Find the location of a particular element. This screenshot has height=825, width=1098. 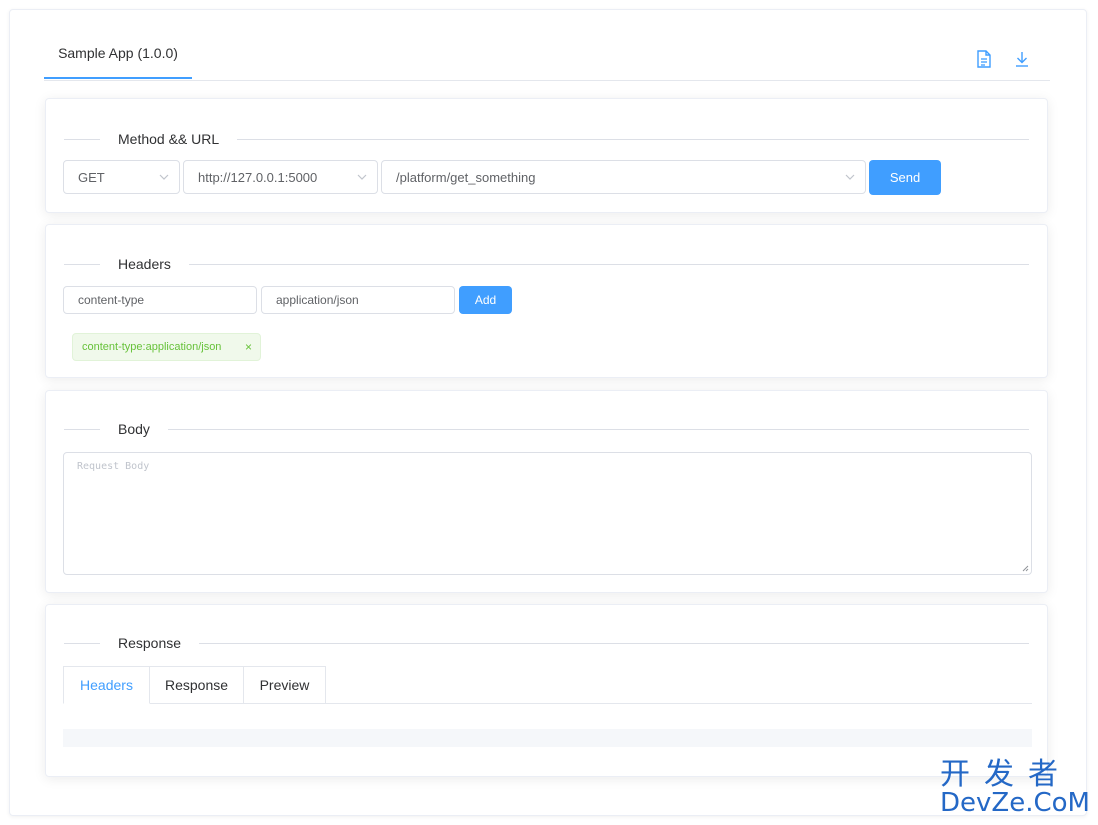

send-button: Send is located at coordinates (905, 177).